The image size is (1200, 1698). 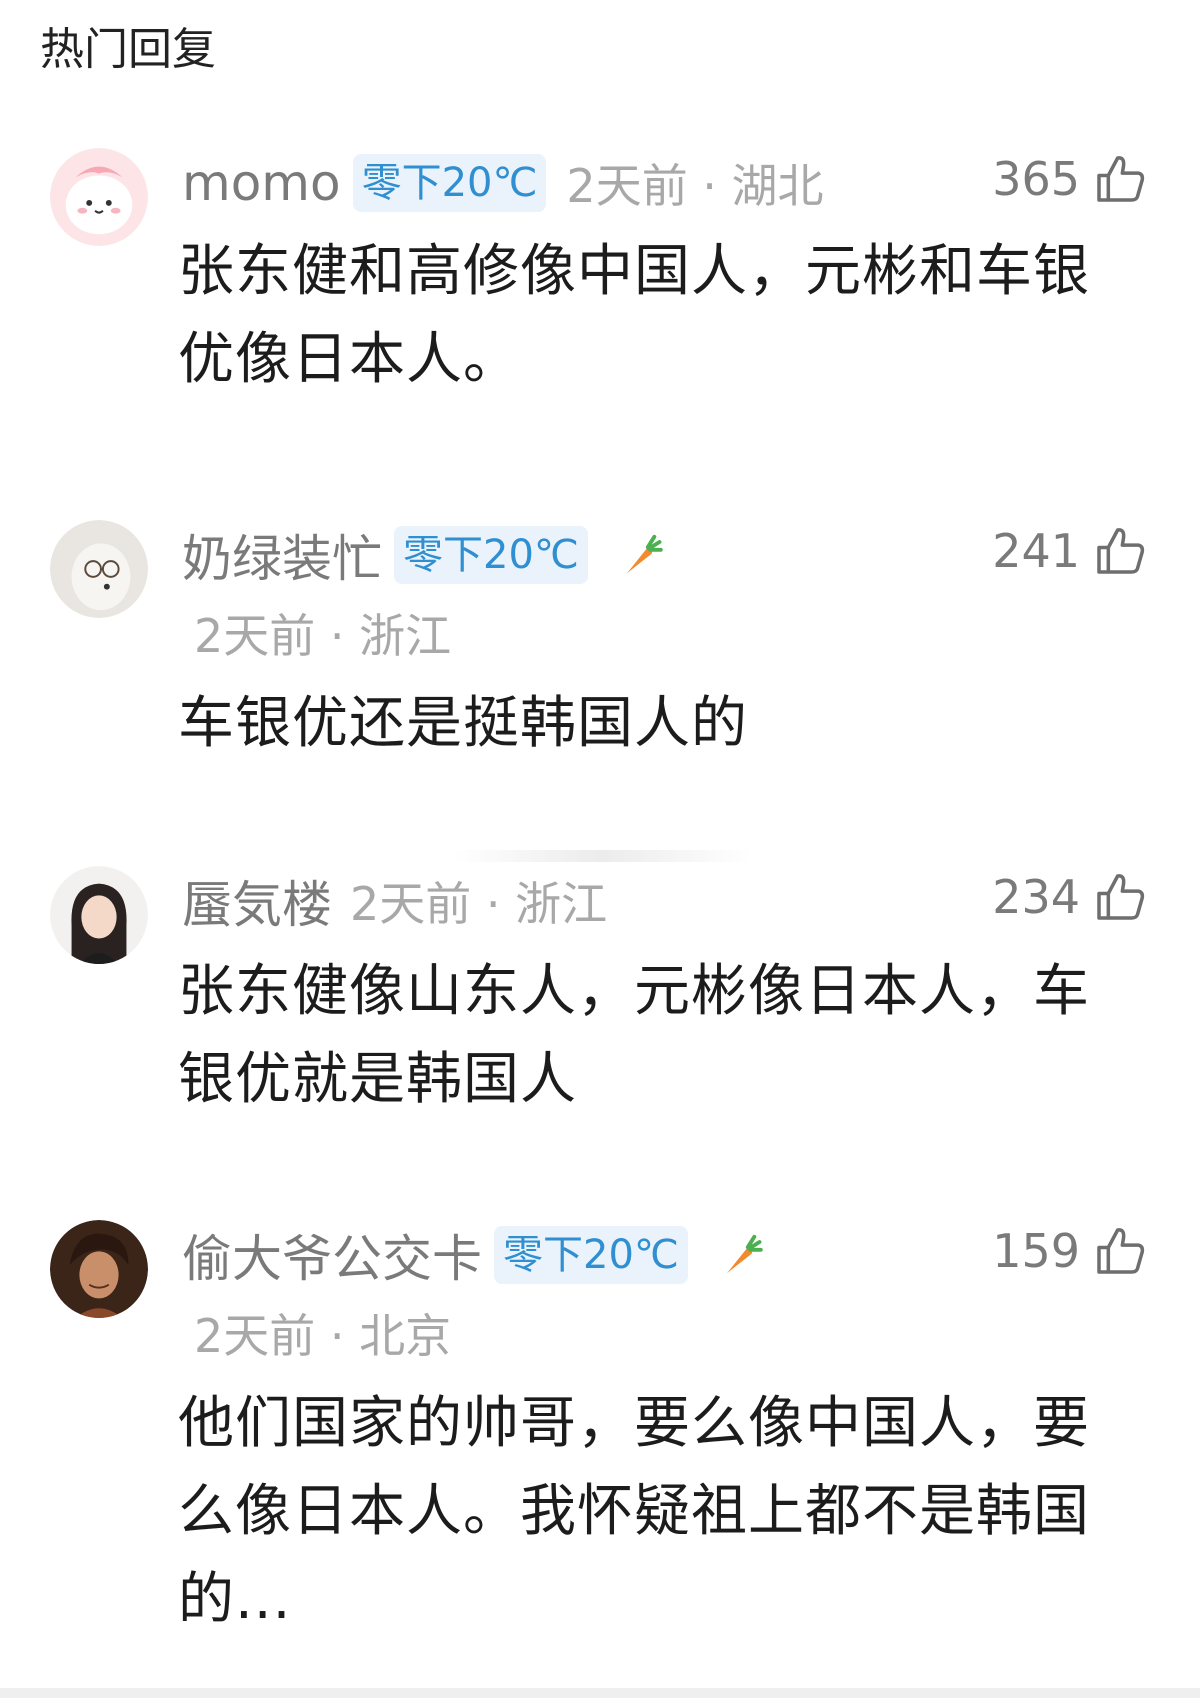 I want to click on comment-header: 奶绿装忙 零下20℃, so click(x=424, y=555).